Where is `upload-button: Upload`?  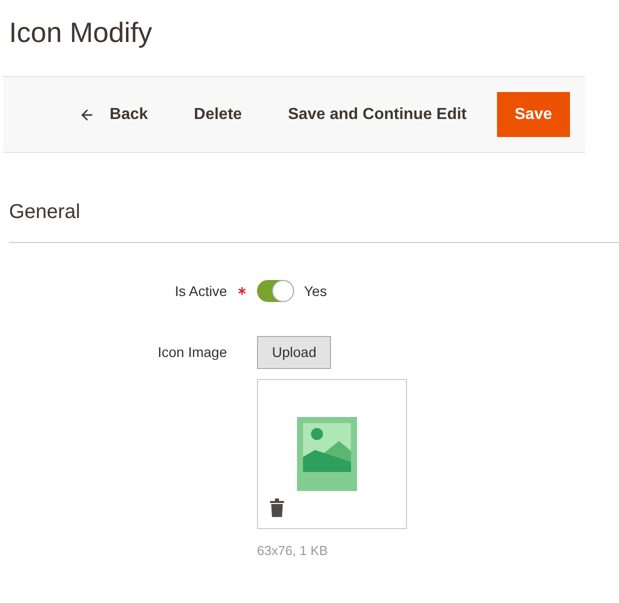 upload-button: Upload is located at coordinates (294, 352).